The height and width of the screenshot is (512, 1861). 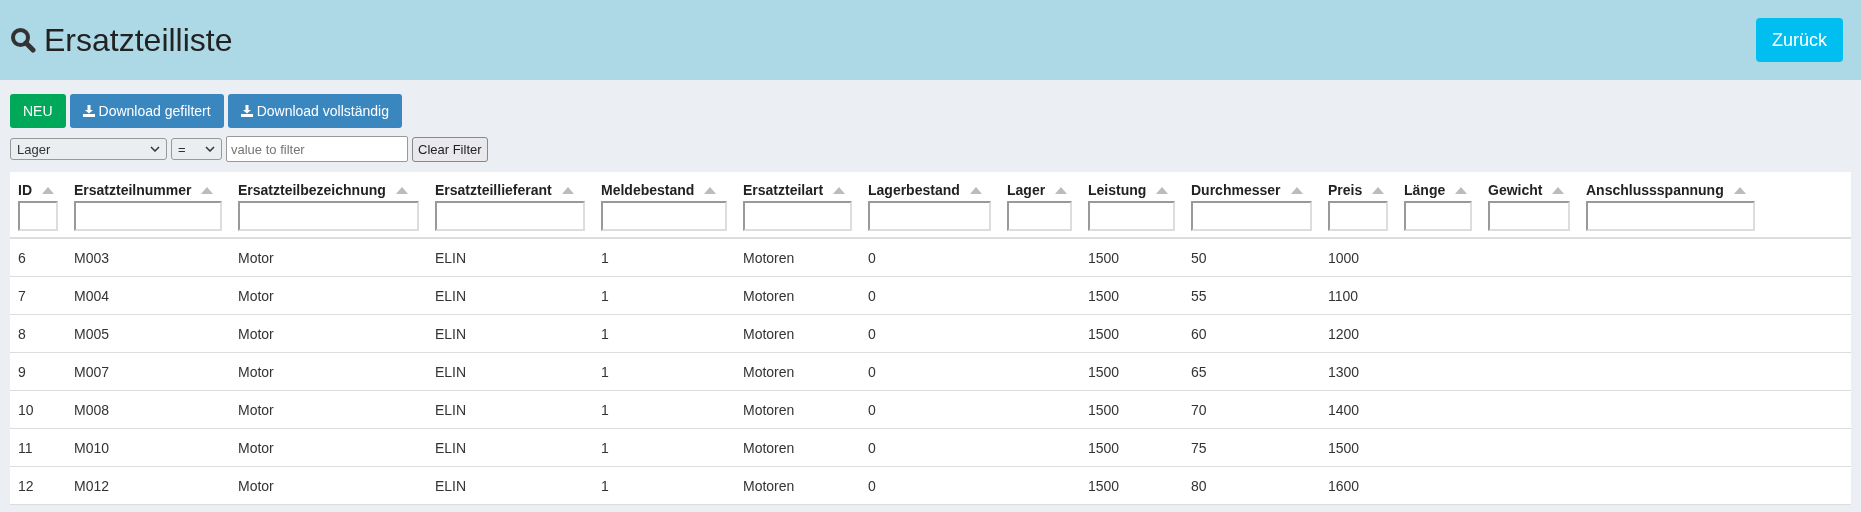 I want to click on column-header: Ersatzteilart, so click(x=783, y=190).